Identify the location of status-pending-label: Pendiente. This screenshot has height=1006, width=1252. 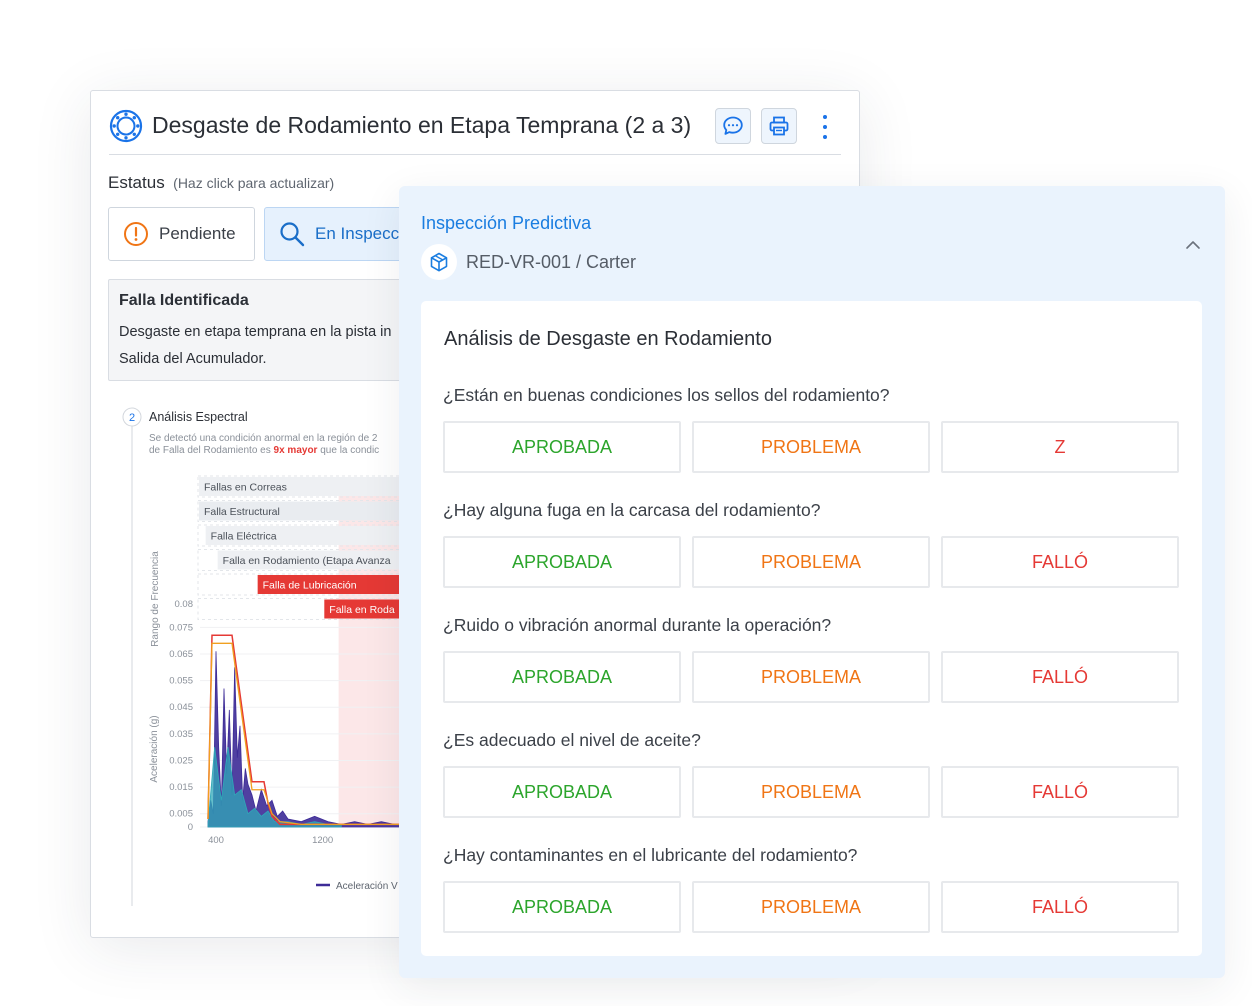
(197, 233).